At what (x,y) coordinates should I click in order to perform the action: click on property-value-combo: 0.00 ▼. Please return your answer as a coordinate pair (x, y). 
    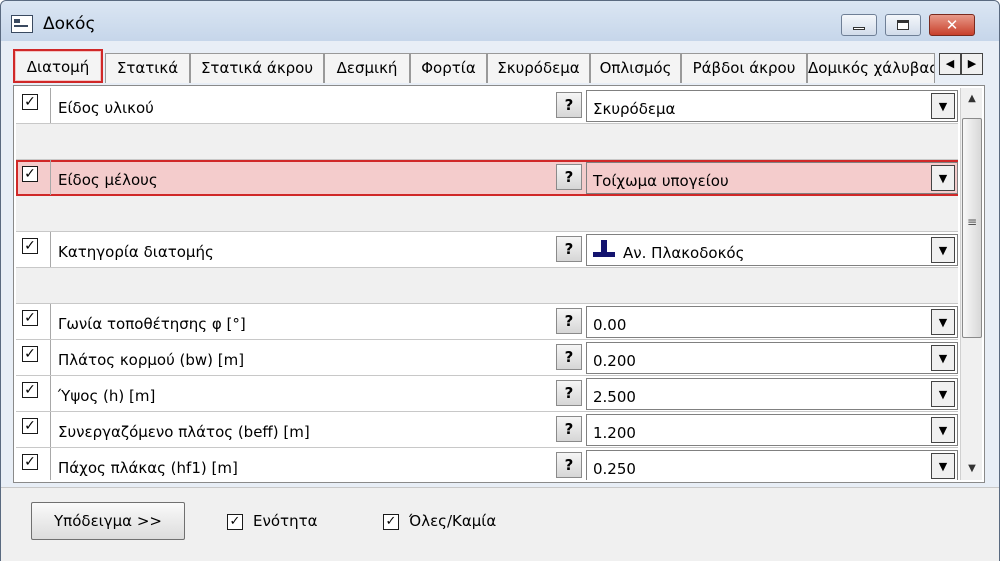
    Looking at the image, I should click on (772, 322).